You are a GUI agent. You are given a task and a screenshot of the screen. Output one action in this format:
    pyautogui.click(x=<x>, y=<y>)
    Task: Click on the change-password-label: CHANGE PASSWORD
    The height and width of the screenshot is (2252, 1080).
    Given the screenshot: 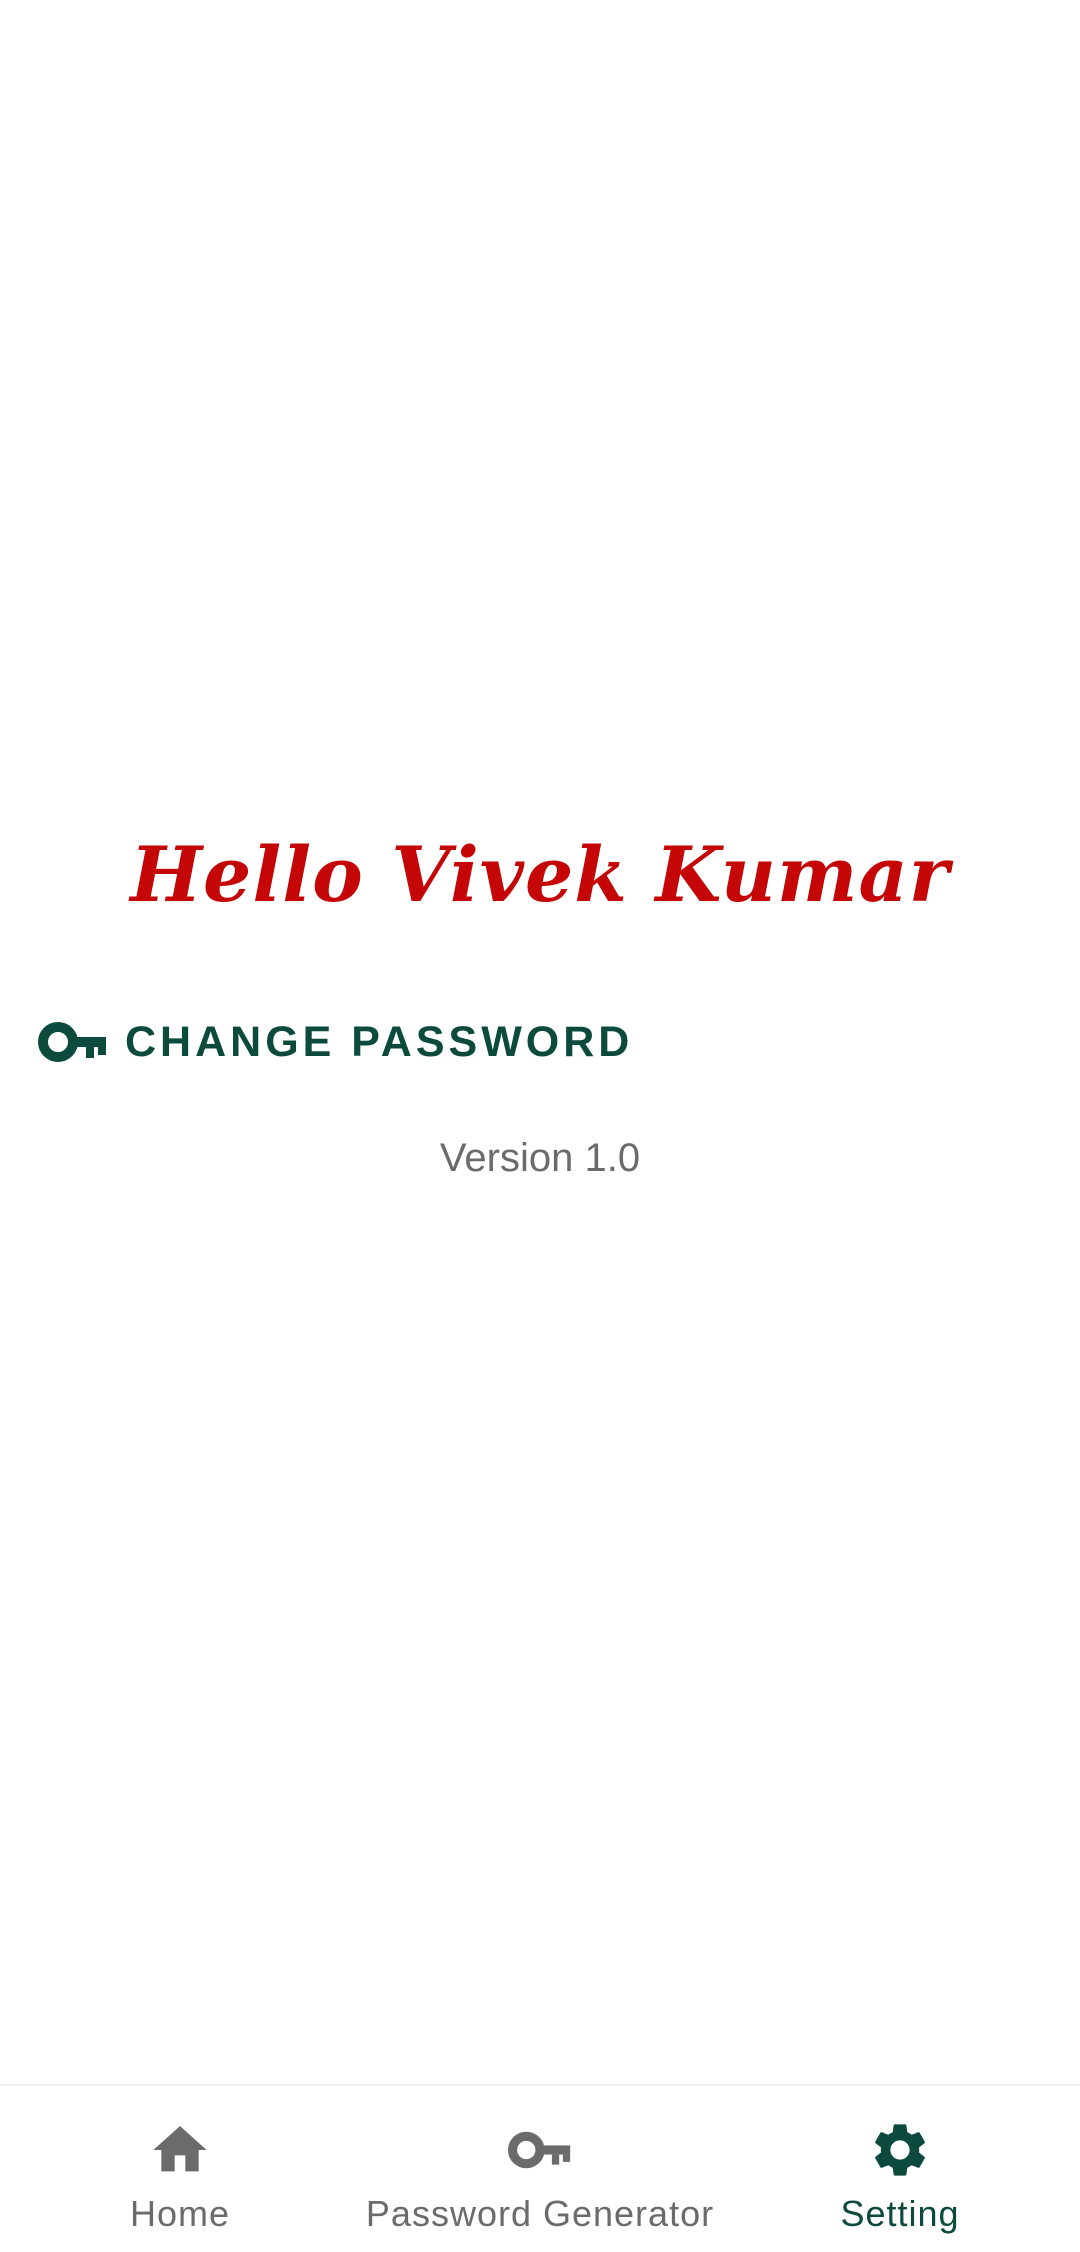 What is the action you would take?
    pyautogui.click(x=379, y=1041)
    